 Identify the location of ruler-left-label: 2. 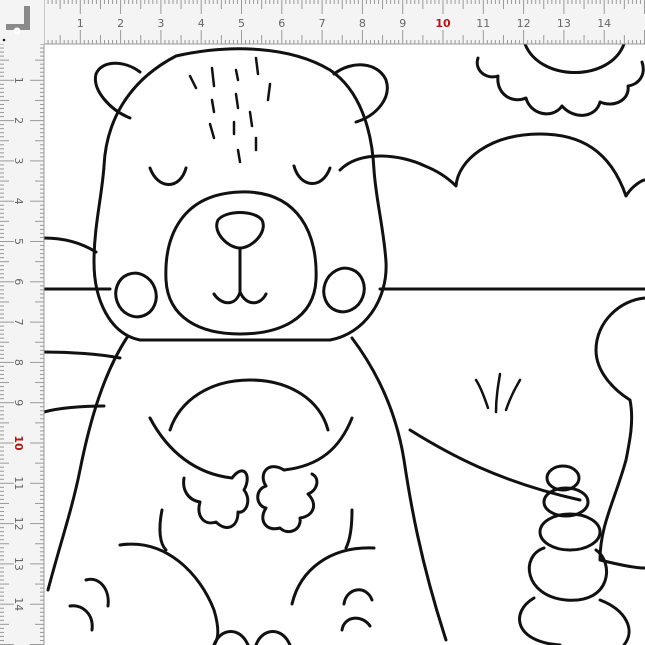
(18, 120).